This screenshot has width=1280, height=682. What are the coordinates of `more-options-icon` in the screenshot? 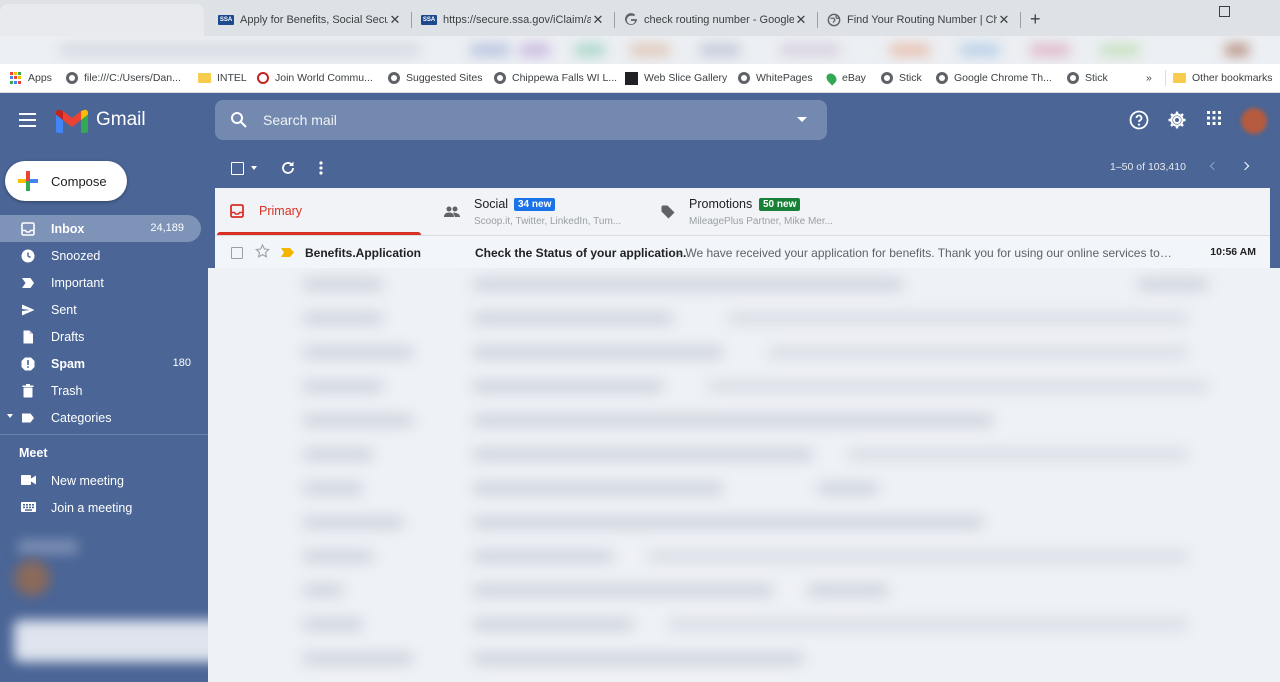 It's located at (321, 168).